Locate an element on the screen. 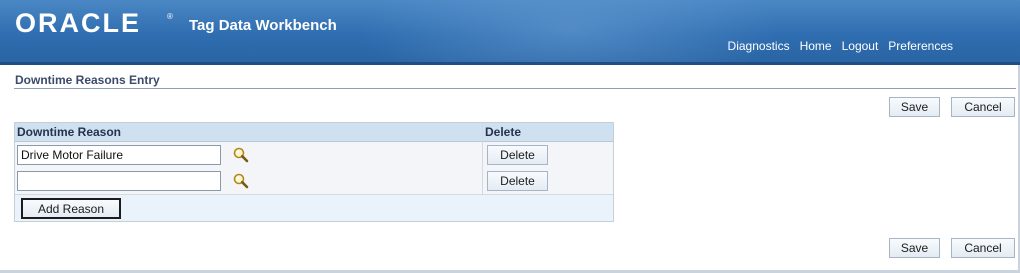 This screenshot has height=273, width=1020. table-header-row: Downtime Reason Delete is located at coordinates (314, 132).